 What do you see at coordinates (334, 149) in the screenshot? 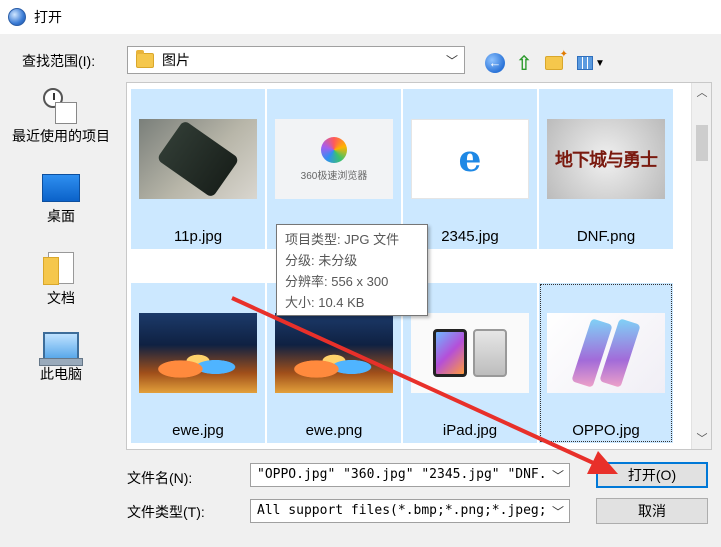
I see `browser-360-logo` at bounding box center [334, 149].